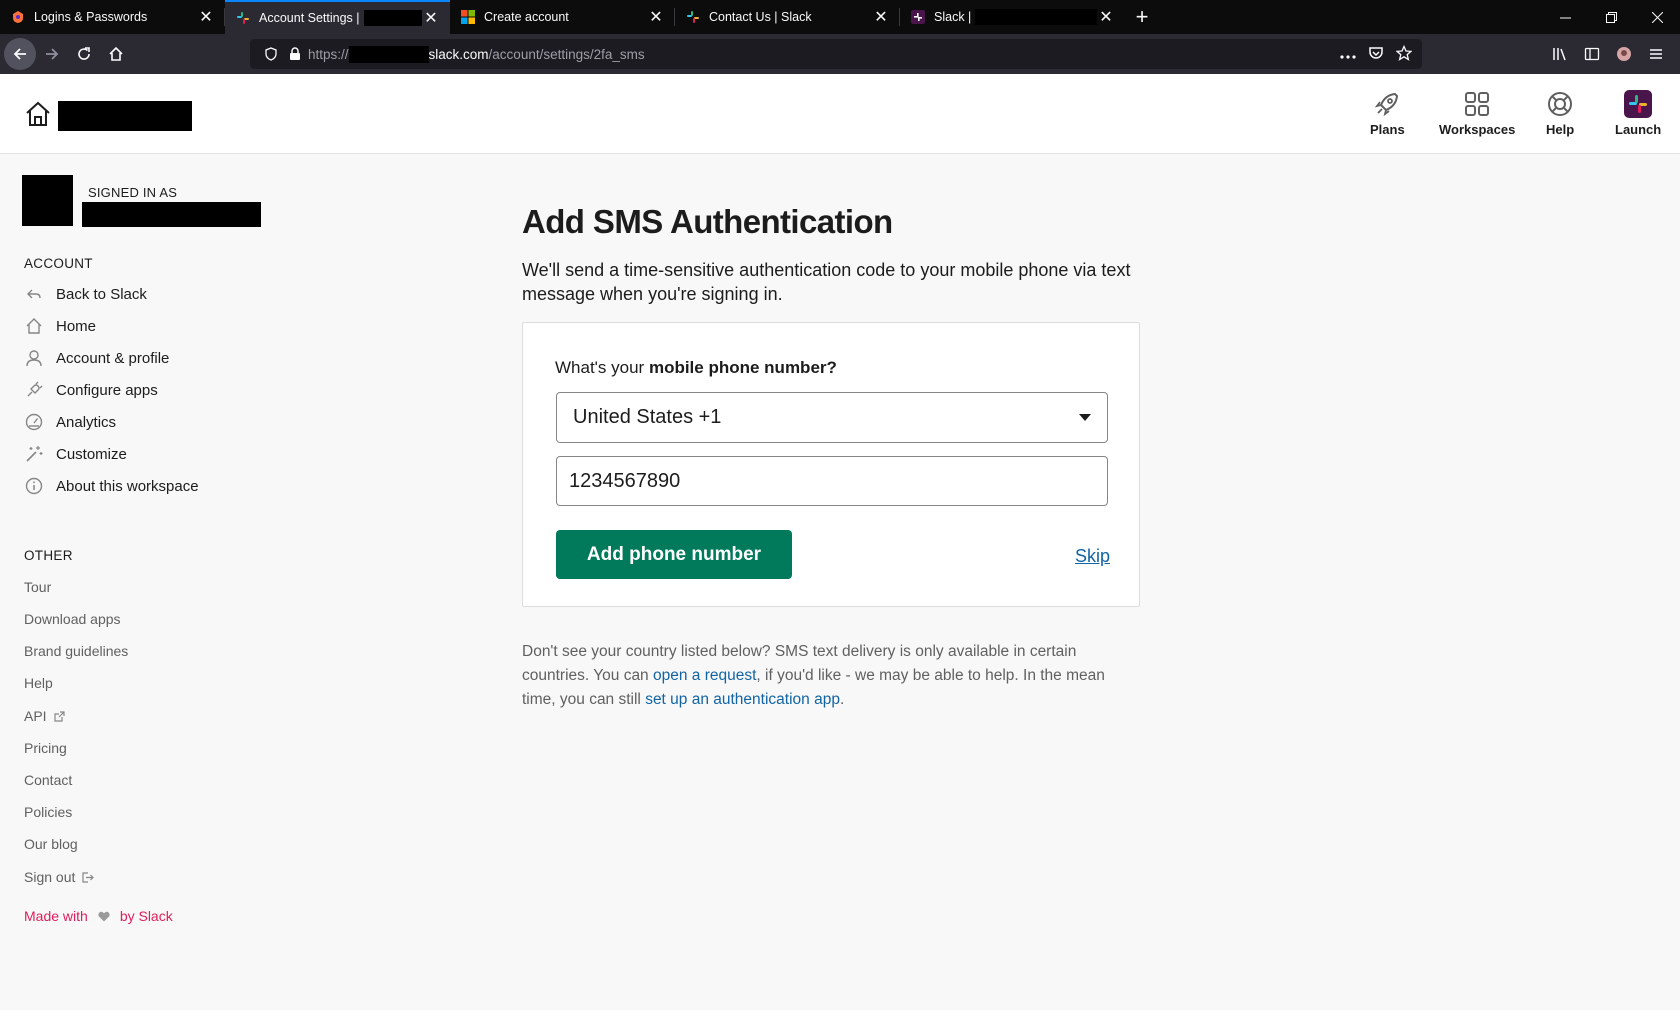  Describe the element at coordinates (18, 17) in the screenshot. I see `lockwise-icon` at that location.